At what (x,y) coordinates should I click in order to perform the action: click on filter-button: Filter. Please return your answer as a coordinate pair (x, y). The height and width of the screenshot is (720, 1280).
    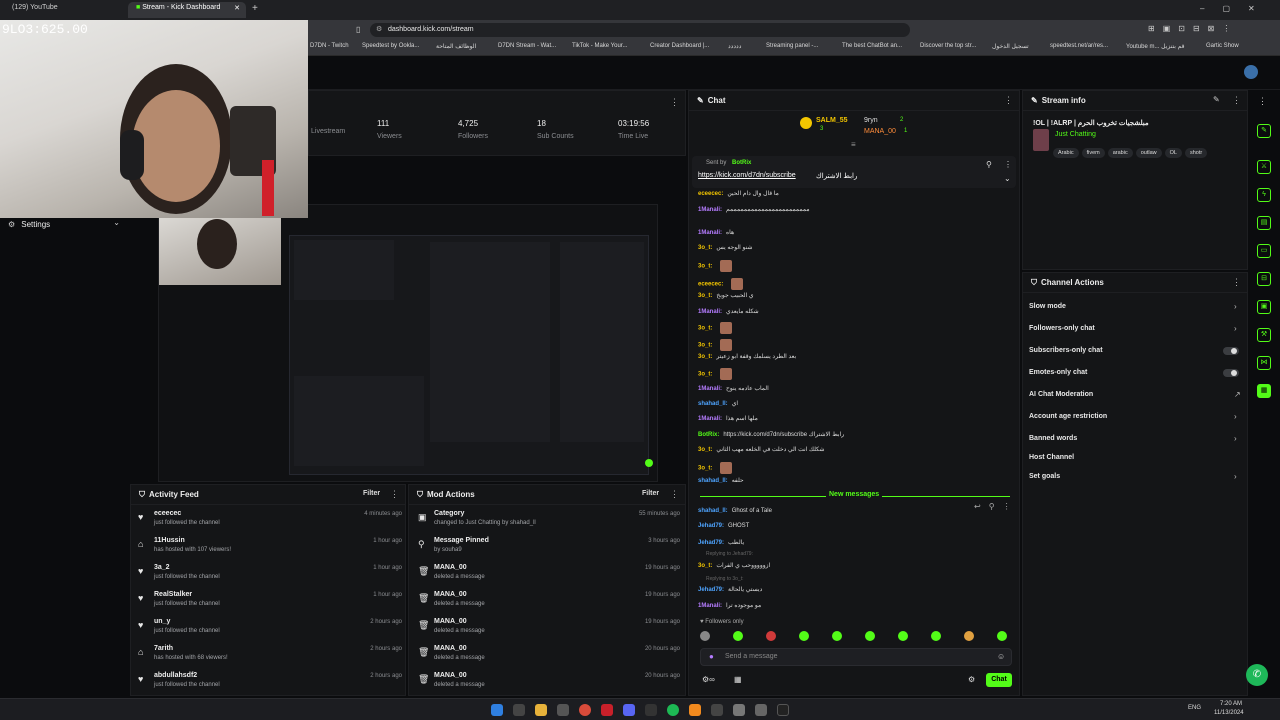
    Looking at the image, I should click on (371, 493).